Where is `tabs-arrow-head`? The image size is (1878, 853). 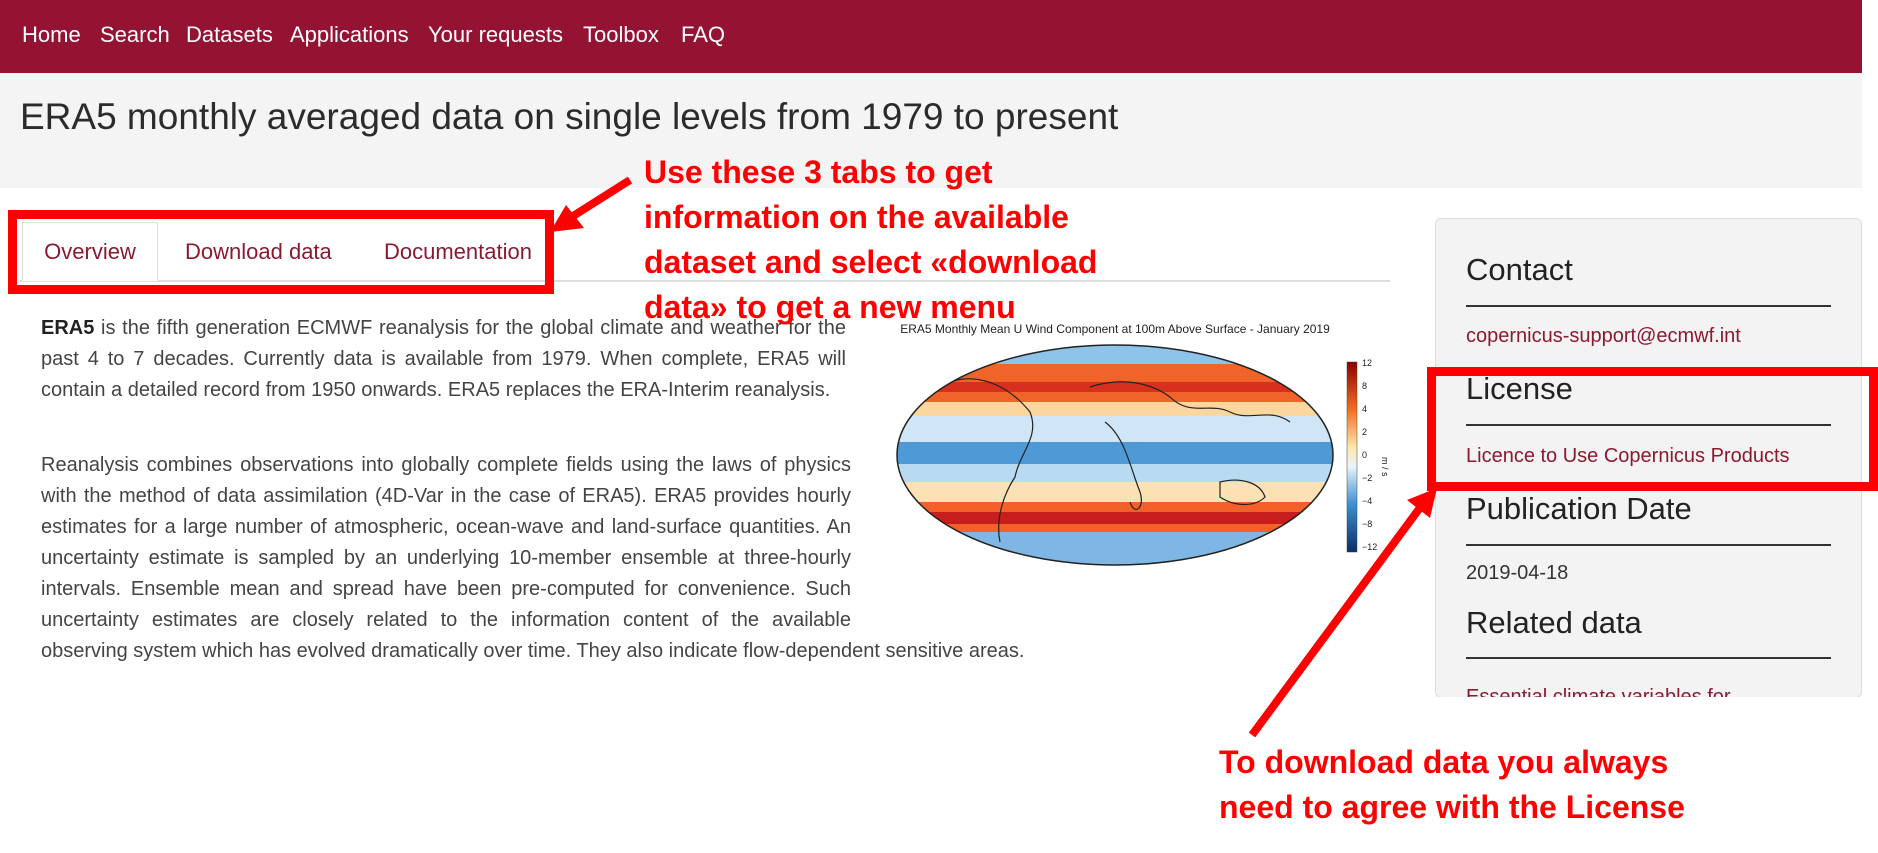
tabs-arrow-head is located at coordinates (567, 218).